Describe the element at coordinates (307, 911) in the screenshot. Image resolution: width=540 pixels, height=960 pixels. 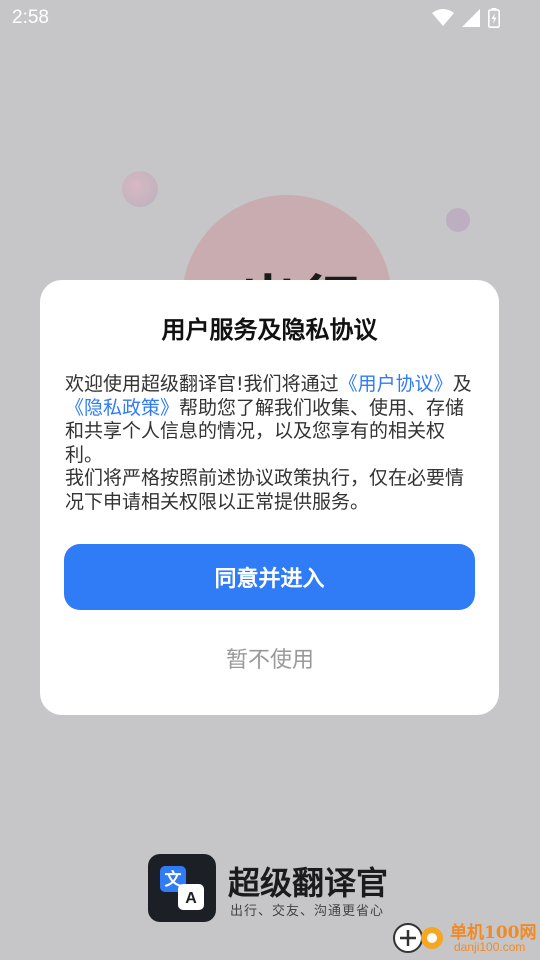
I see `brand-slogan: 出行、交友、沟通更省心` at that location.